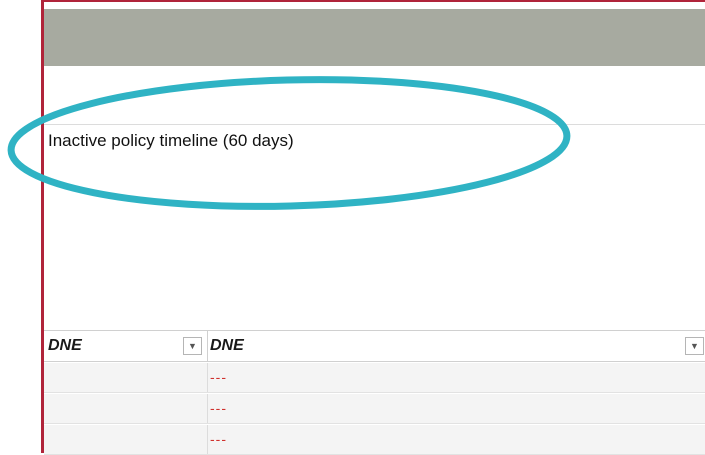 This screenshot has height=455, width=705. I want to click on column-header-dne-2: DNE, so click(227, 346).